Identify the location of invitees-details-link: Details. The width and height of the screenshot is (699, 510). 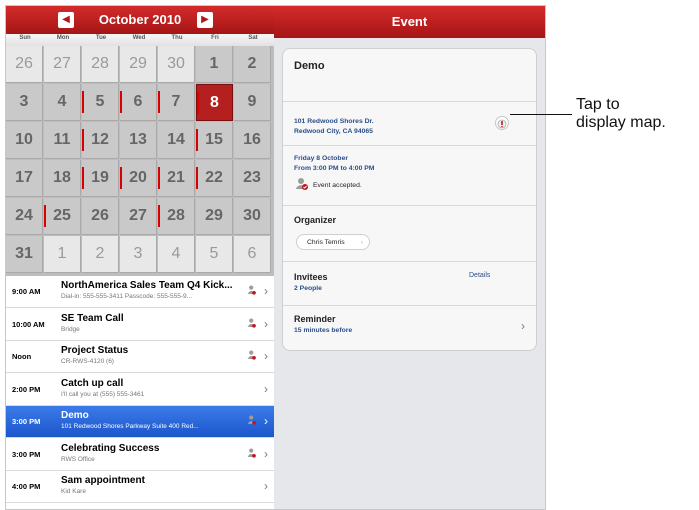
(479, 275).